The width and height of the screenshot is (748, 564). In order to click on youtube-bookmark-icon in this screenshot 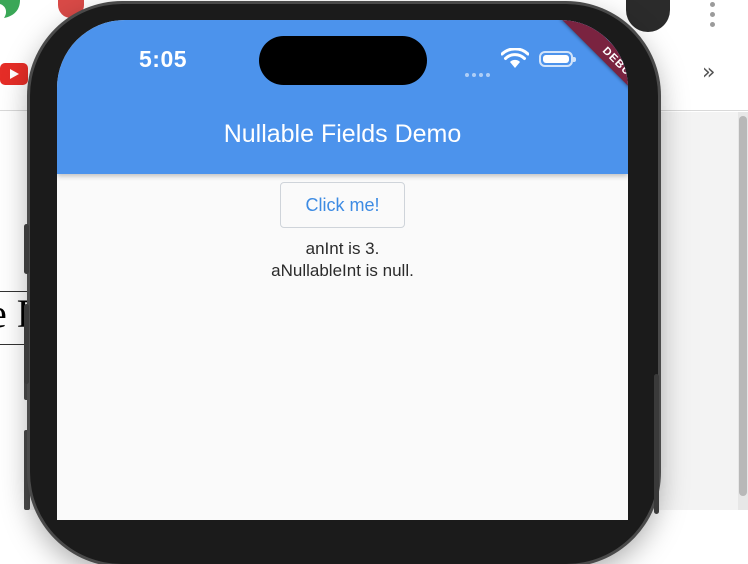, I will do `click(14, 74)`.